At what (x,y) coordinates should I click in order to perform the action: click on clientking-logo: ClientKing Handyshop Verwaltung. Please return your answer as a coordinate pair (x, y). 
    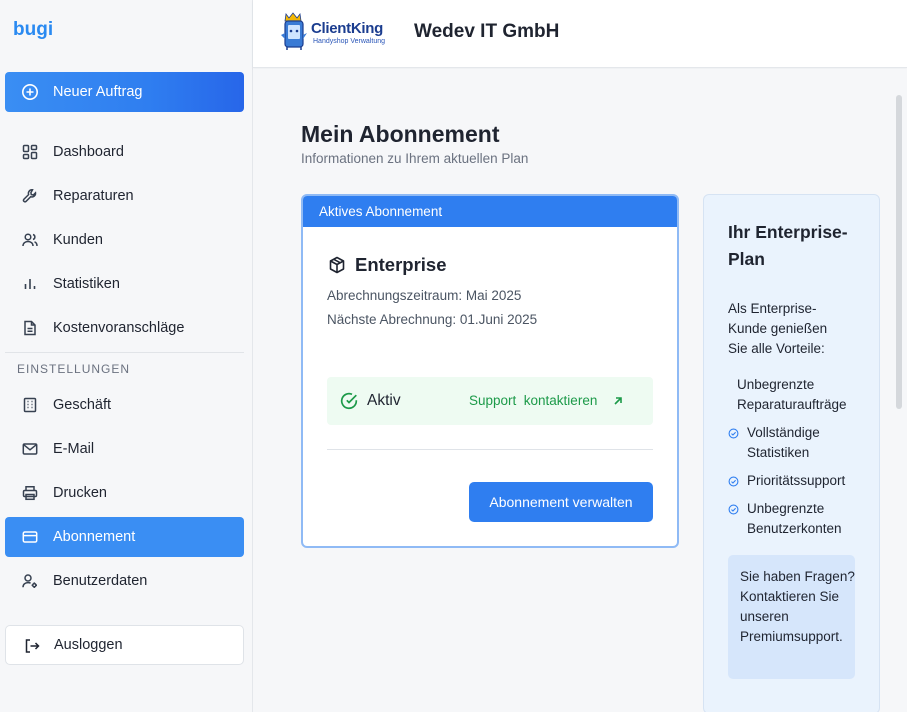
    Looking at the image, I should click on (335, 31).